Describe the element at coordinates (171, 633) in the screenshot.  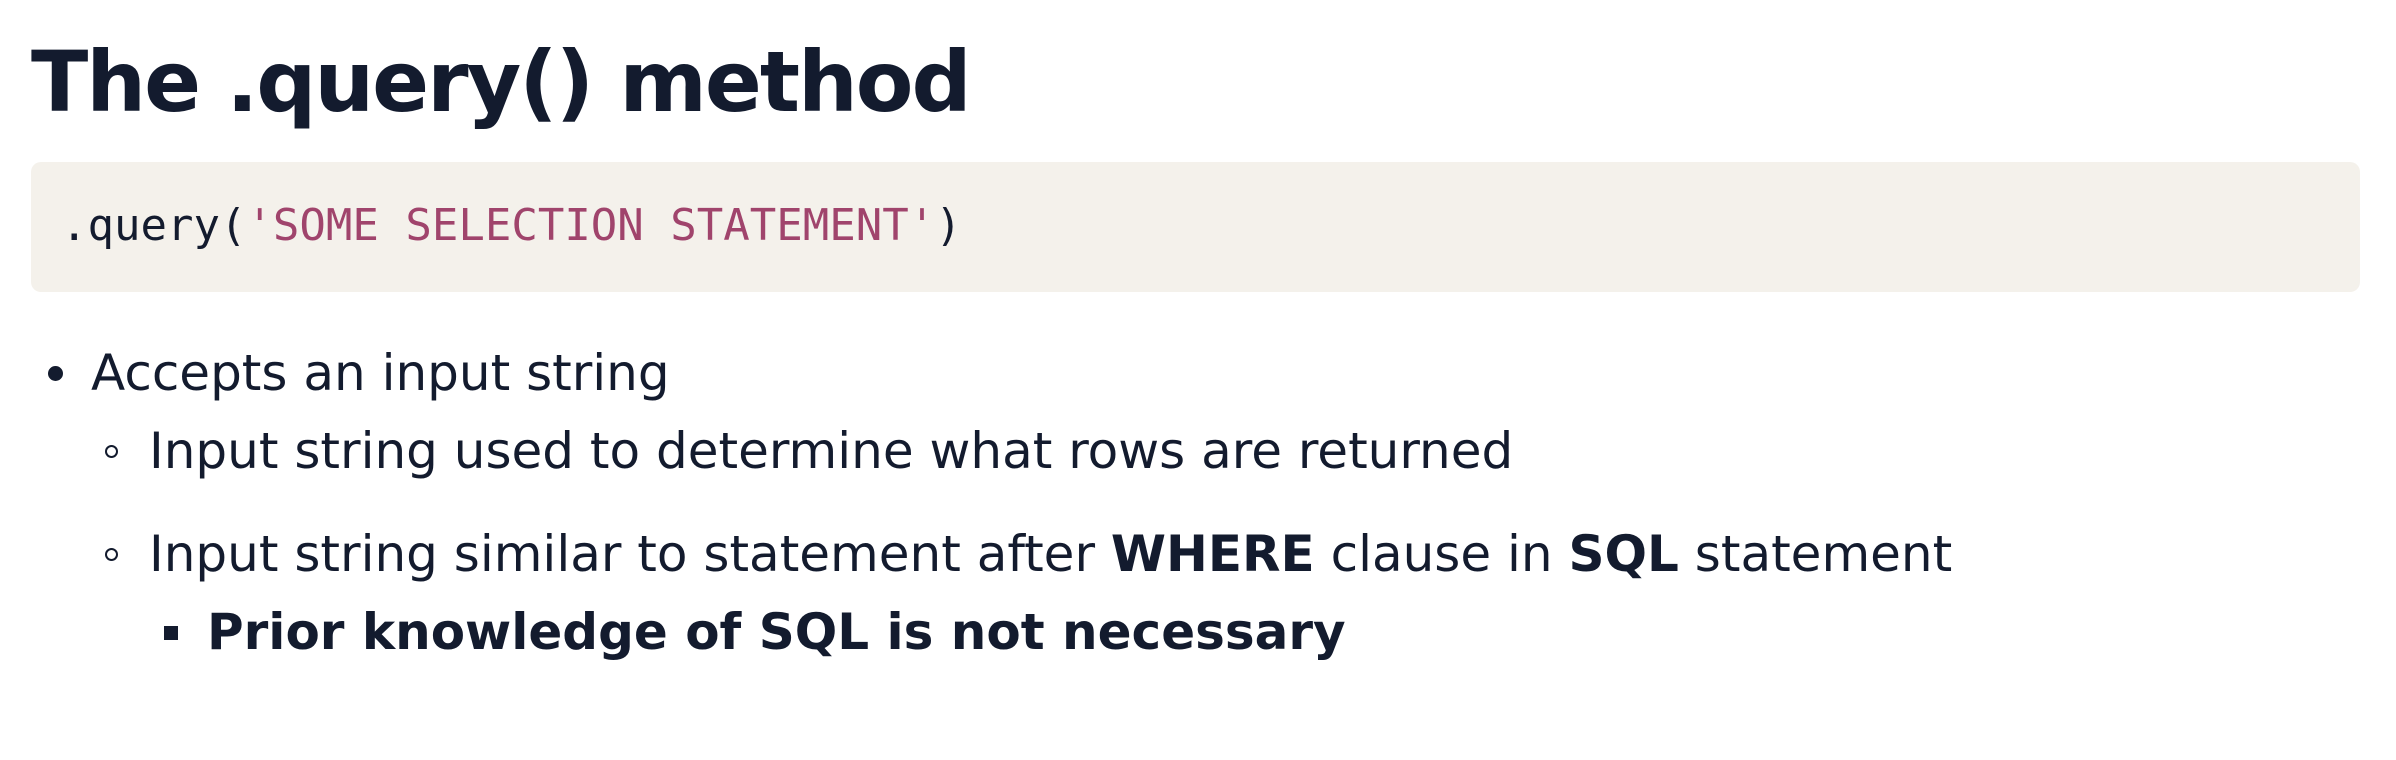
I see `bullet-square-icon` at that location.